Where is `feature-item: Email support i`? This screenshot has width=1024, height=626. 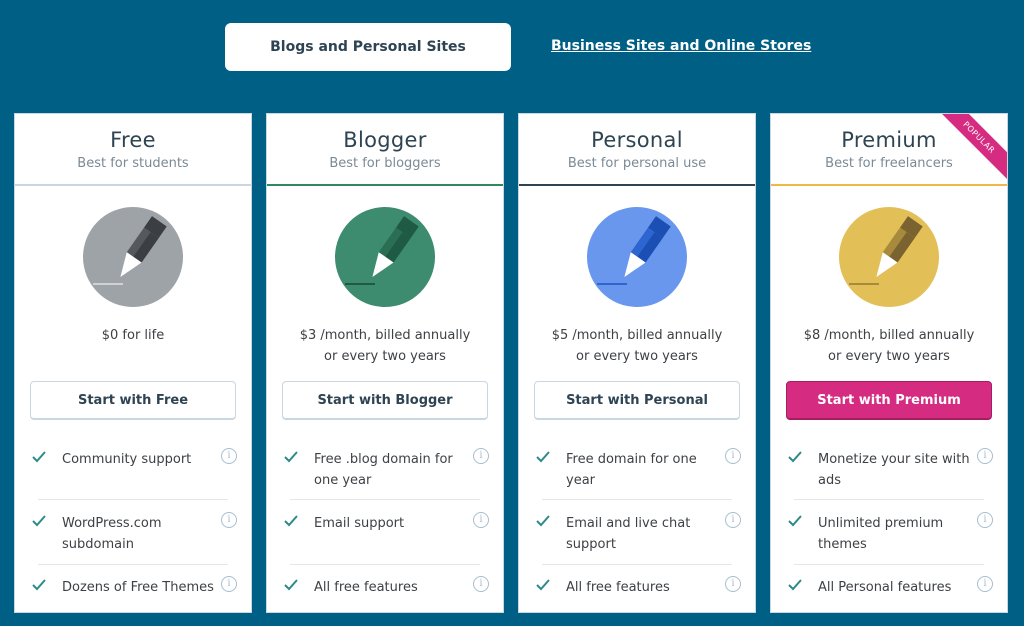 feature-item: Email support i is located at coordinates (385, 534).